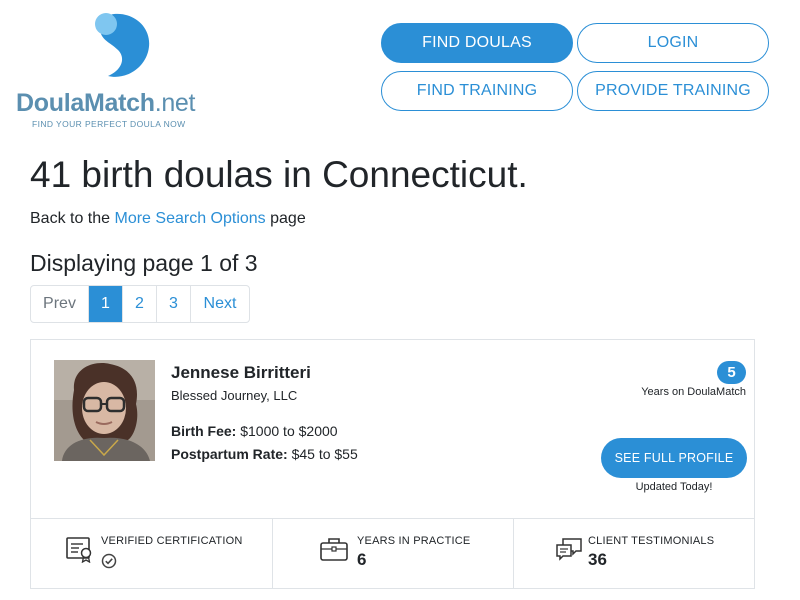 This screenshot has width=800, height=600. What do you see at coordinates (673, 43) in the screenshot?
I see `login-button: LOGIN` at bounding box center [673, 43].